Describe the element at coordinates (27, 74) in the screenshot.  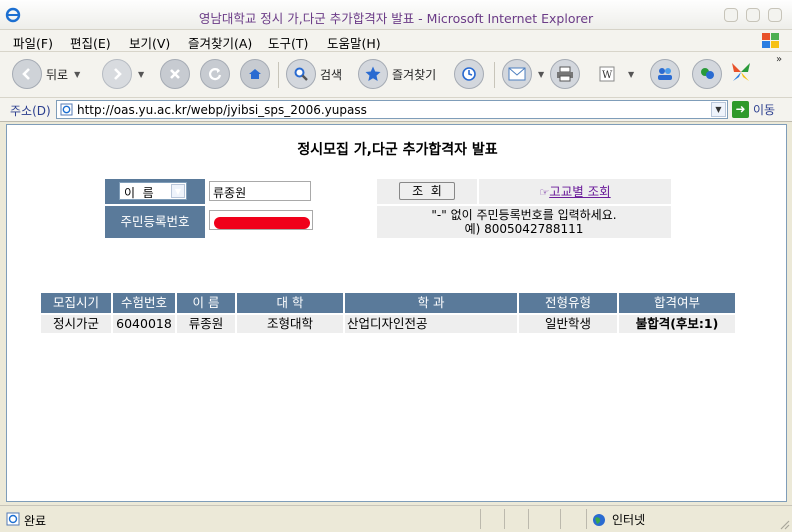
I see `back-arrow-icon` at that location.